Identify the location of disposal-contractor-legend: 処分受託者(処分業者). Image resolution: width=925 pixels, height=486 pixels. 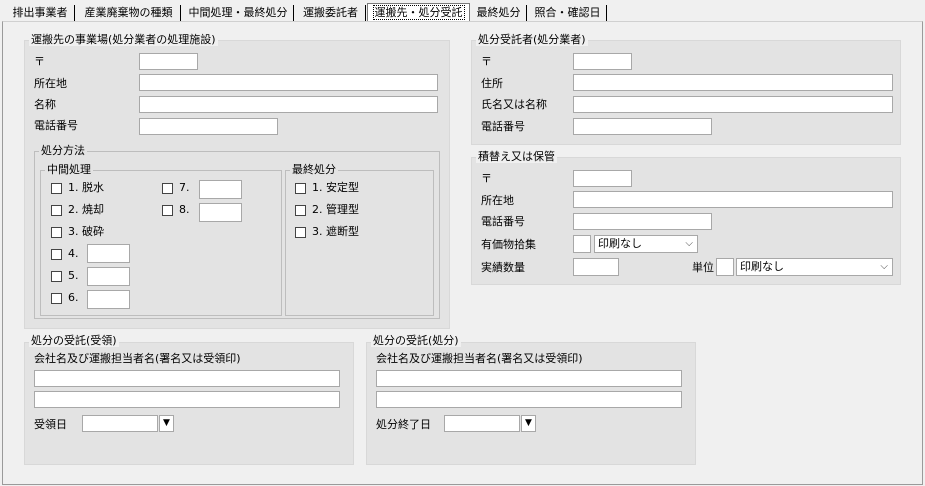
(532, 39).